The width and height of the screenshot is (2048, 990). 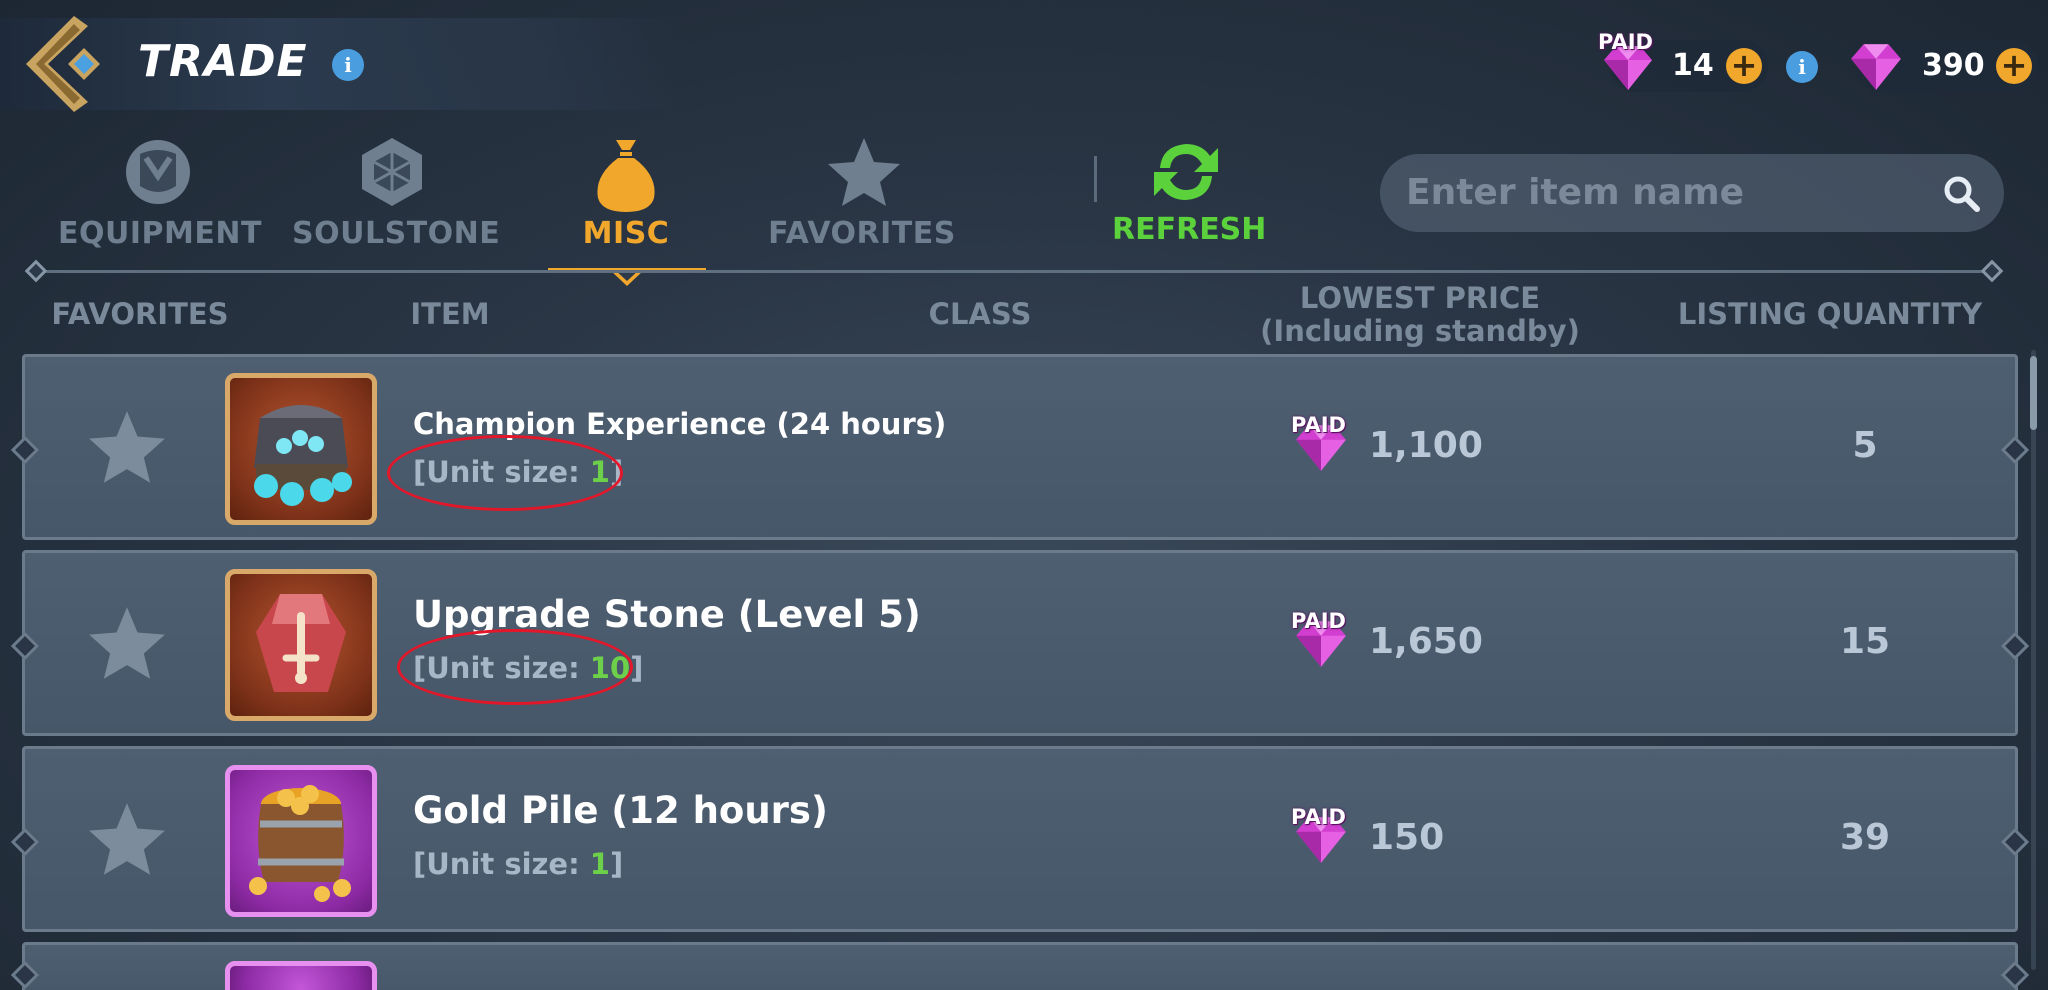 I want to click on unit-size-suffix: ], so click(x=616, y=864).